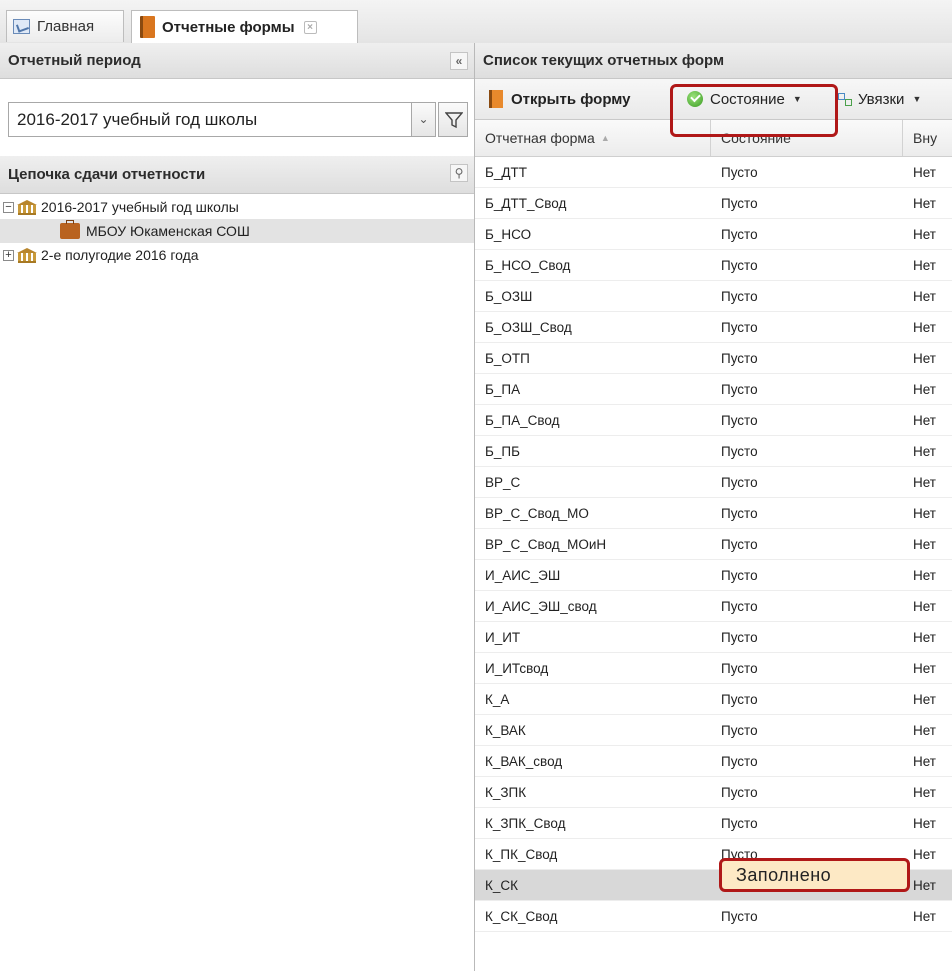 This screenshot has height=971, width=952. Describe the element at coordinates (476, 22) in the screenshot. I see `tab-bar: Главная Отчетные формы ×` at that location.